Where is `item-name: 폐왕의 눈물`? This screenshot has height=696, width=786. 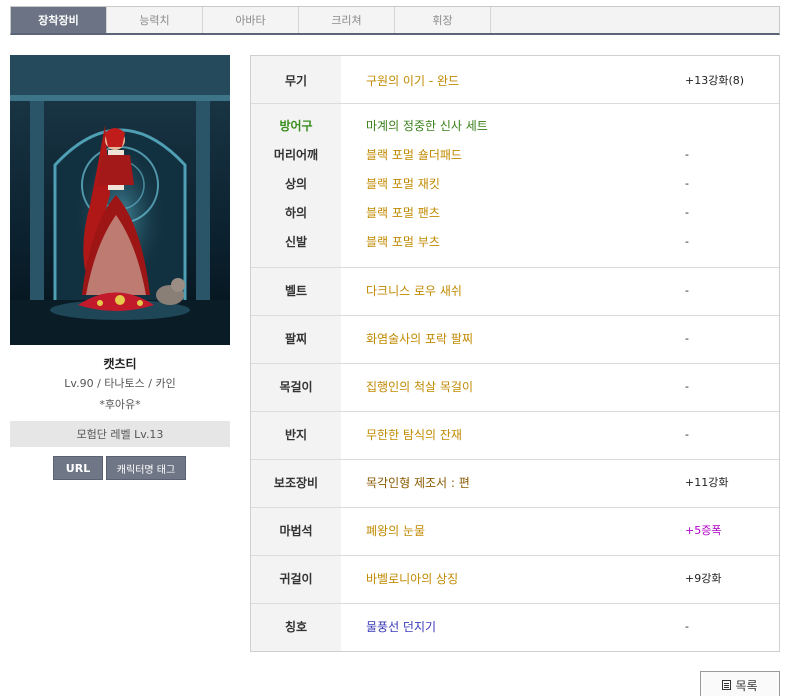 item-name: 폐왕의 눈물 is located at coordinates (395, 530).